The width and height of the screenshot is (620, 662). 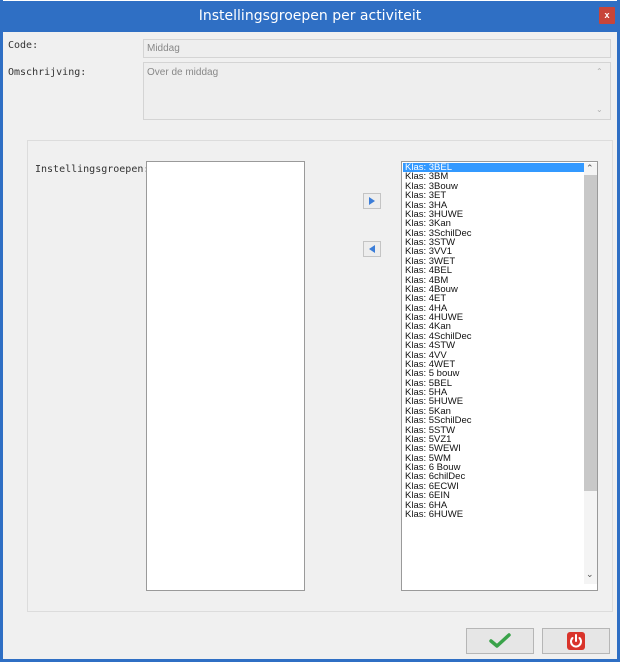 I want to click on title-bar: Instellingsgroepen per activiteit x, so click(x=310, y=16).